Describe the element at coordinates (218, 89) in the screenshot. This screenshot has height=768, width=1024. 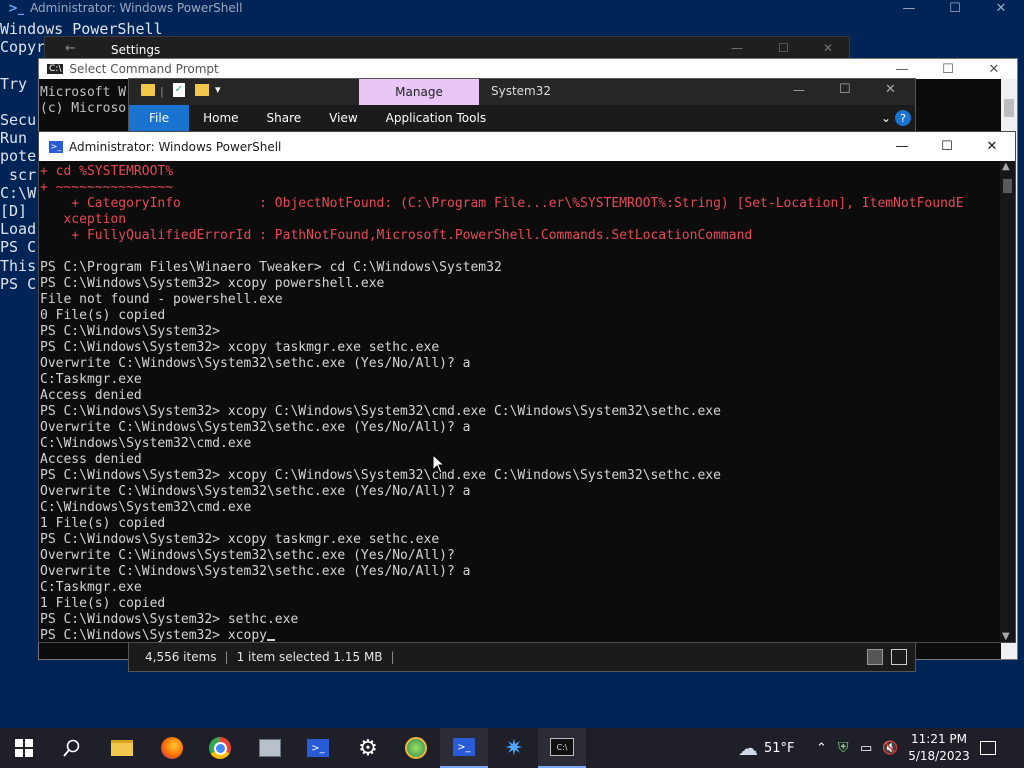
I see `customize-quick-access-icon: ▾` at that location.